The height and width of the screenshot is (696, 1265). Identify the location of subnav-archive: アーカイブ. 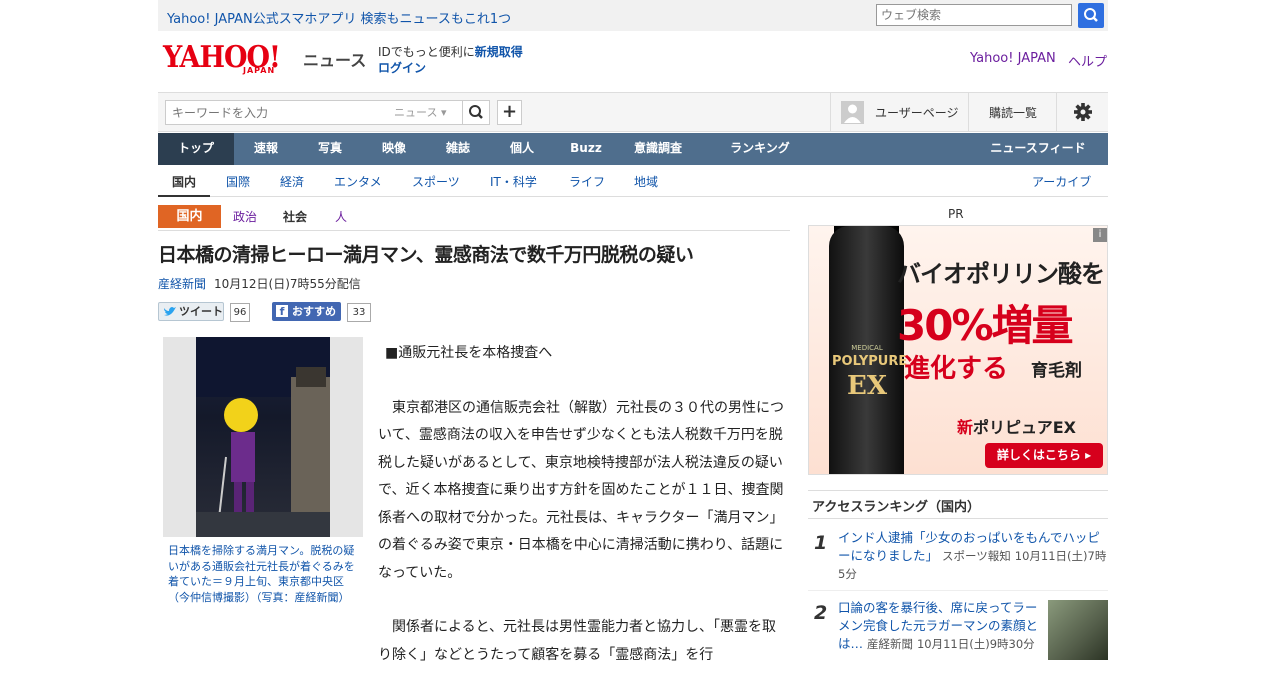
(1061, 181).